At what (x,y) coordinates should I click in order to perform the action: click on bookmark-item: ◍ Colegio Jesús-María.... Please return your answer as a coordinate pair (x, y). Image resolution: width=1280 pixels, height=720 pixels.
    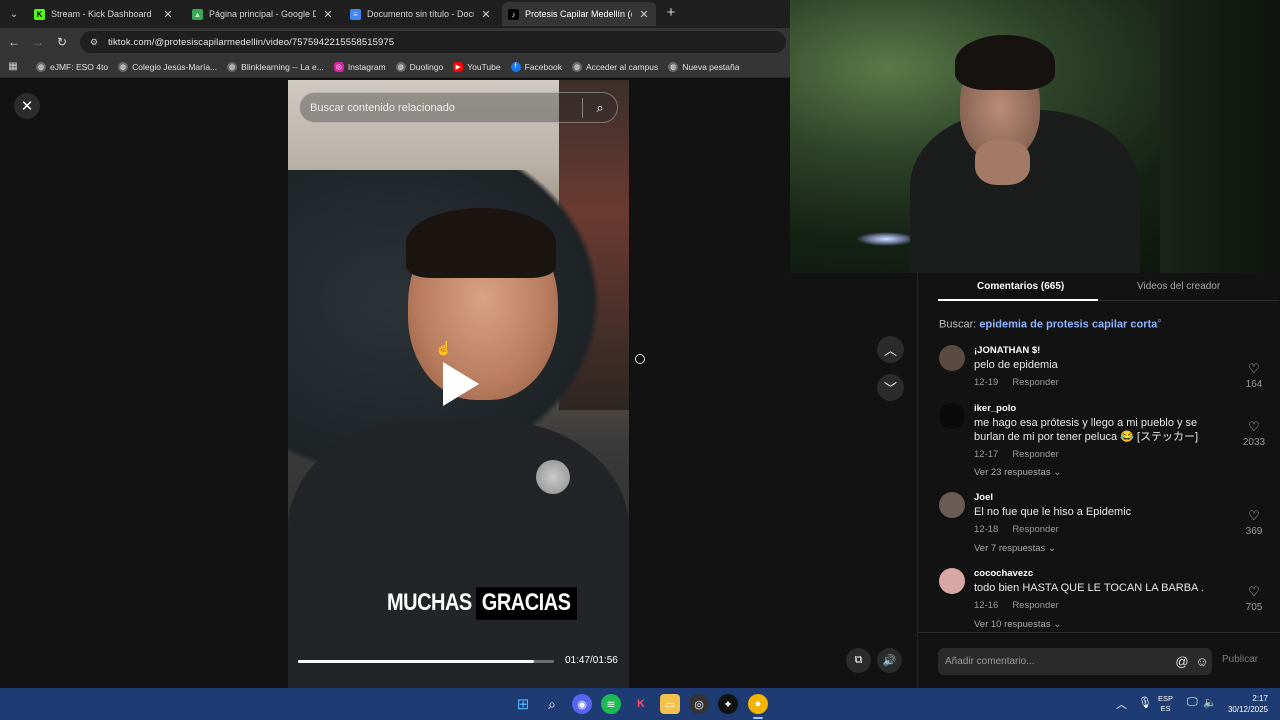
    Looking at the image, I should click on (168, 66).